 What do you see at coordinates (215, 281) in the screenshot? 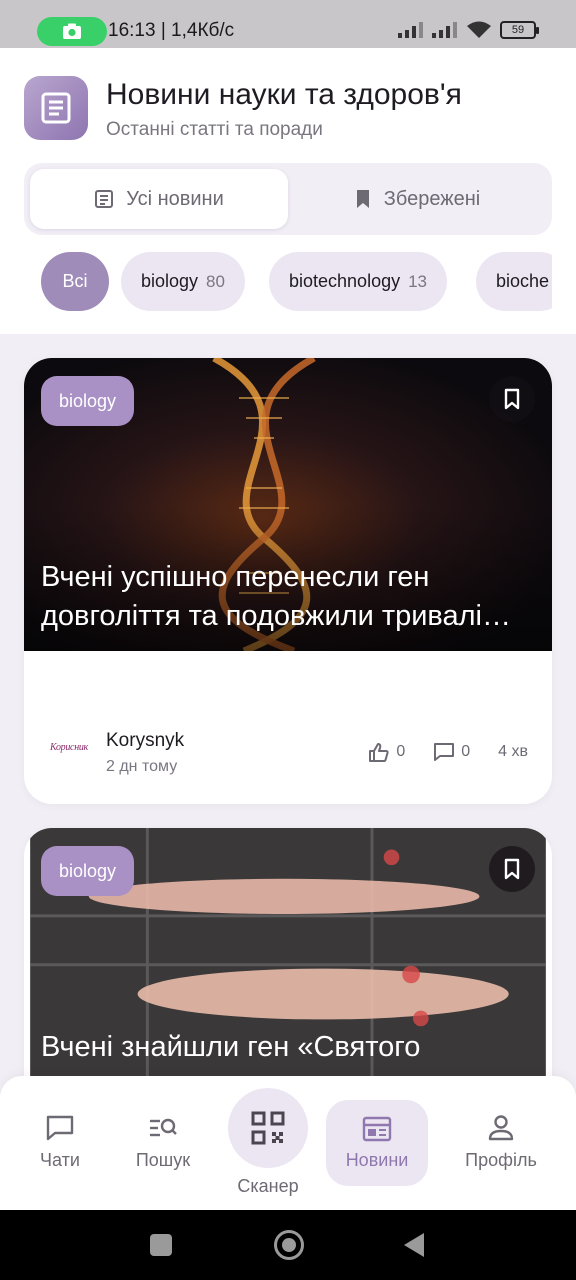
I see `chip-count: 80` at bounding box center [215, 281].